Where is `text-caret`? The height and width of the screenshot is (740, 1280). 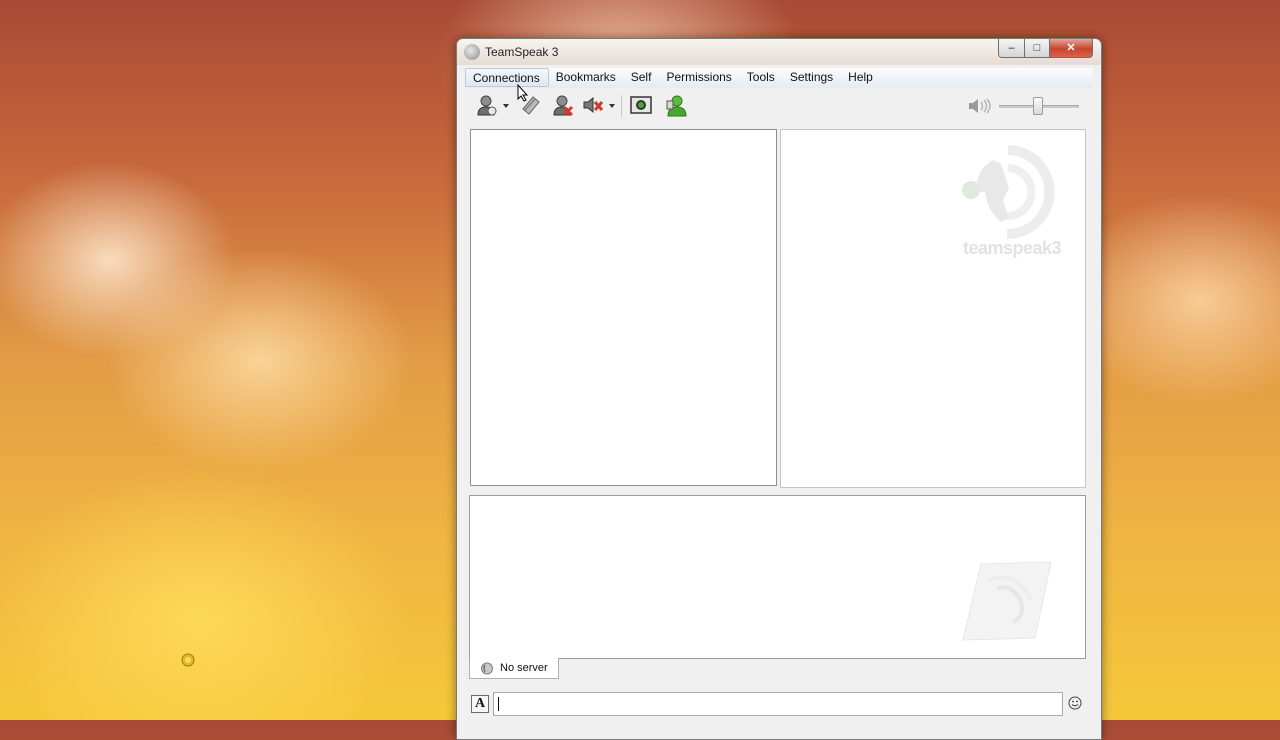
text-caret is located at coordinates (498, 704).